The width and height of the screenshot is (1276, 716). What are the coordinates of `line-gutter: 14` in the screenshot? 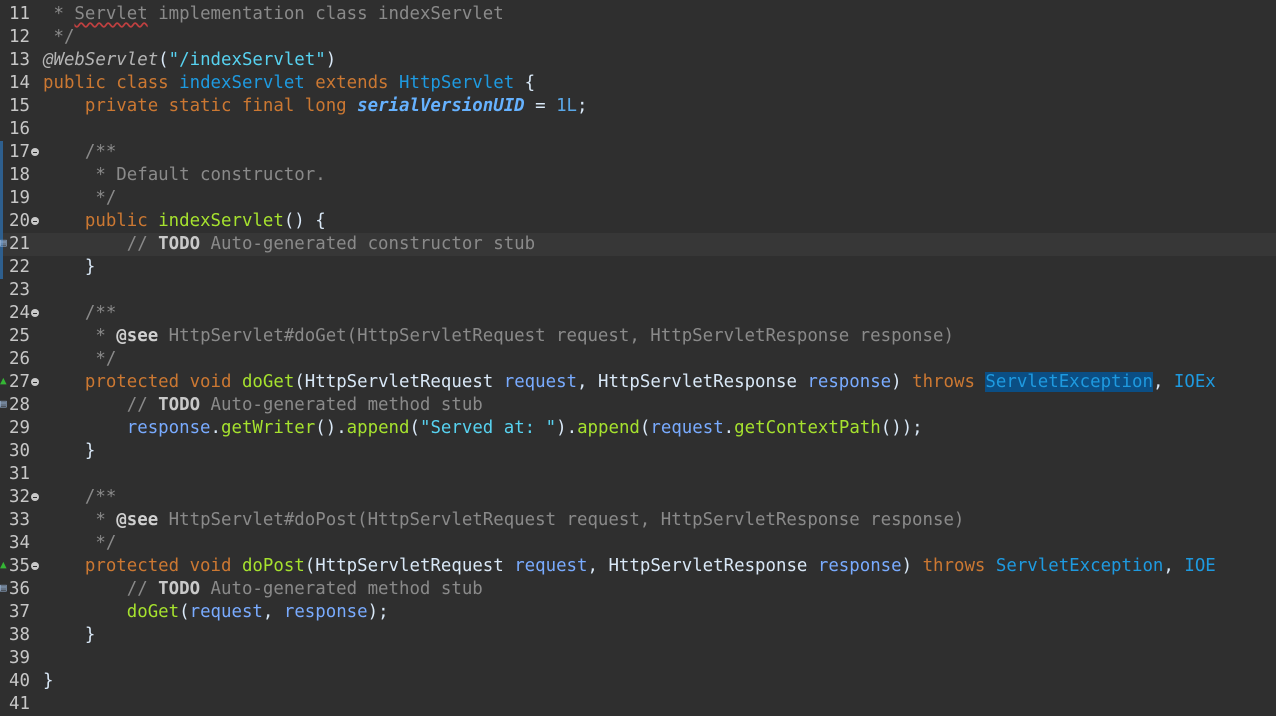 It's located at (20, 83).